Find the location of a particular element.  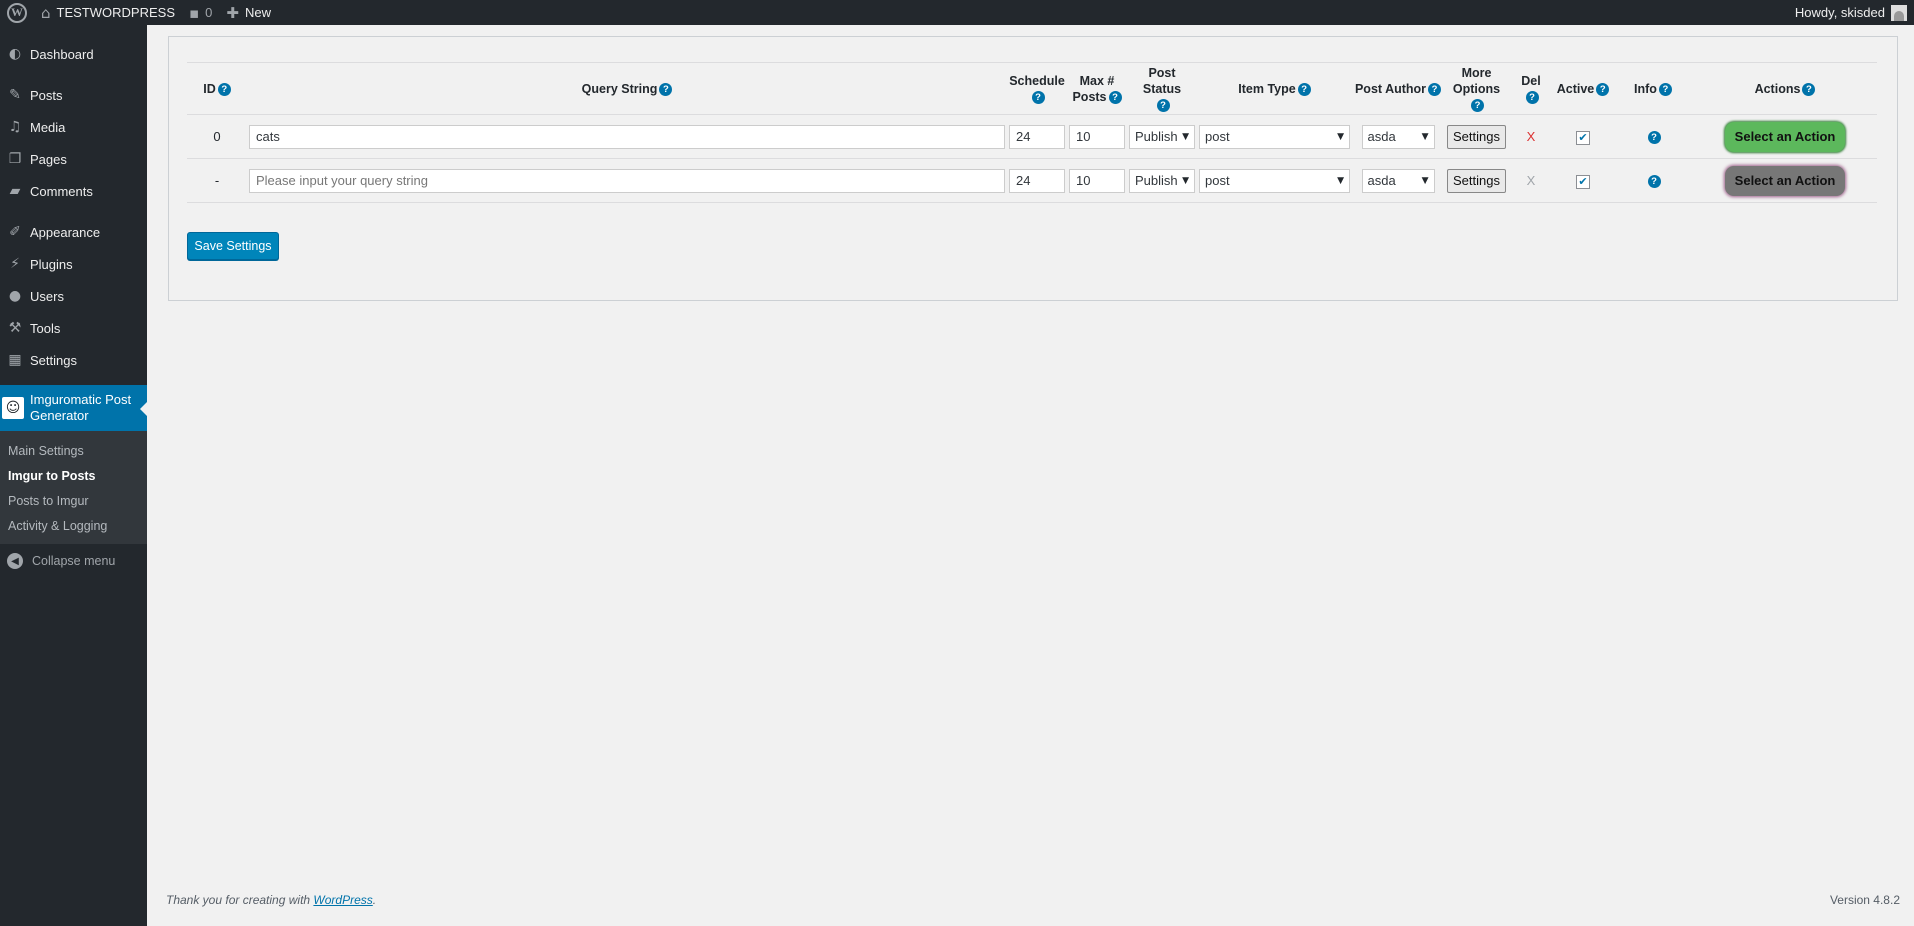

header-item-type-label: Item Type is located at coordinates (1267, 88).